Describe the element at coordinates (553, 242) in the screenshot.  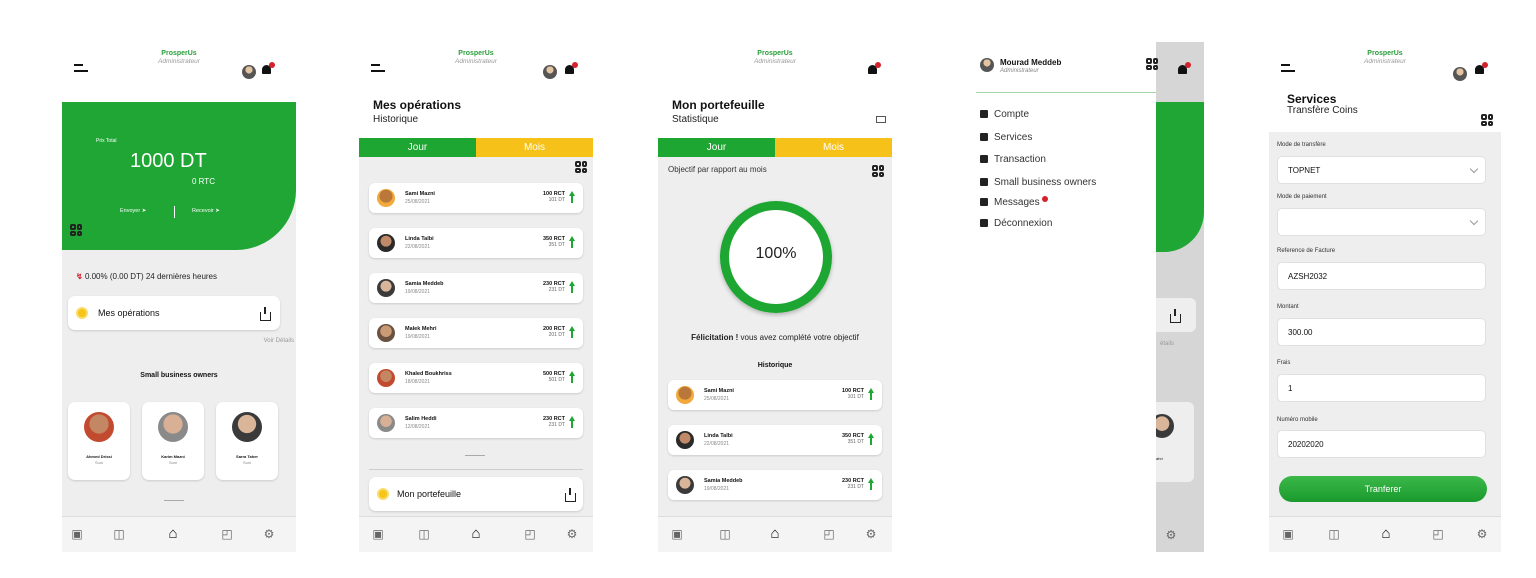
I see `row-amount: 350 RCT 351 DT` at that location.